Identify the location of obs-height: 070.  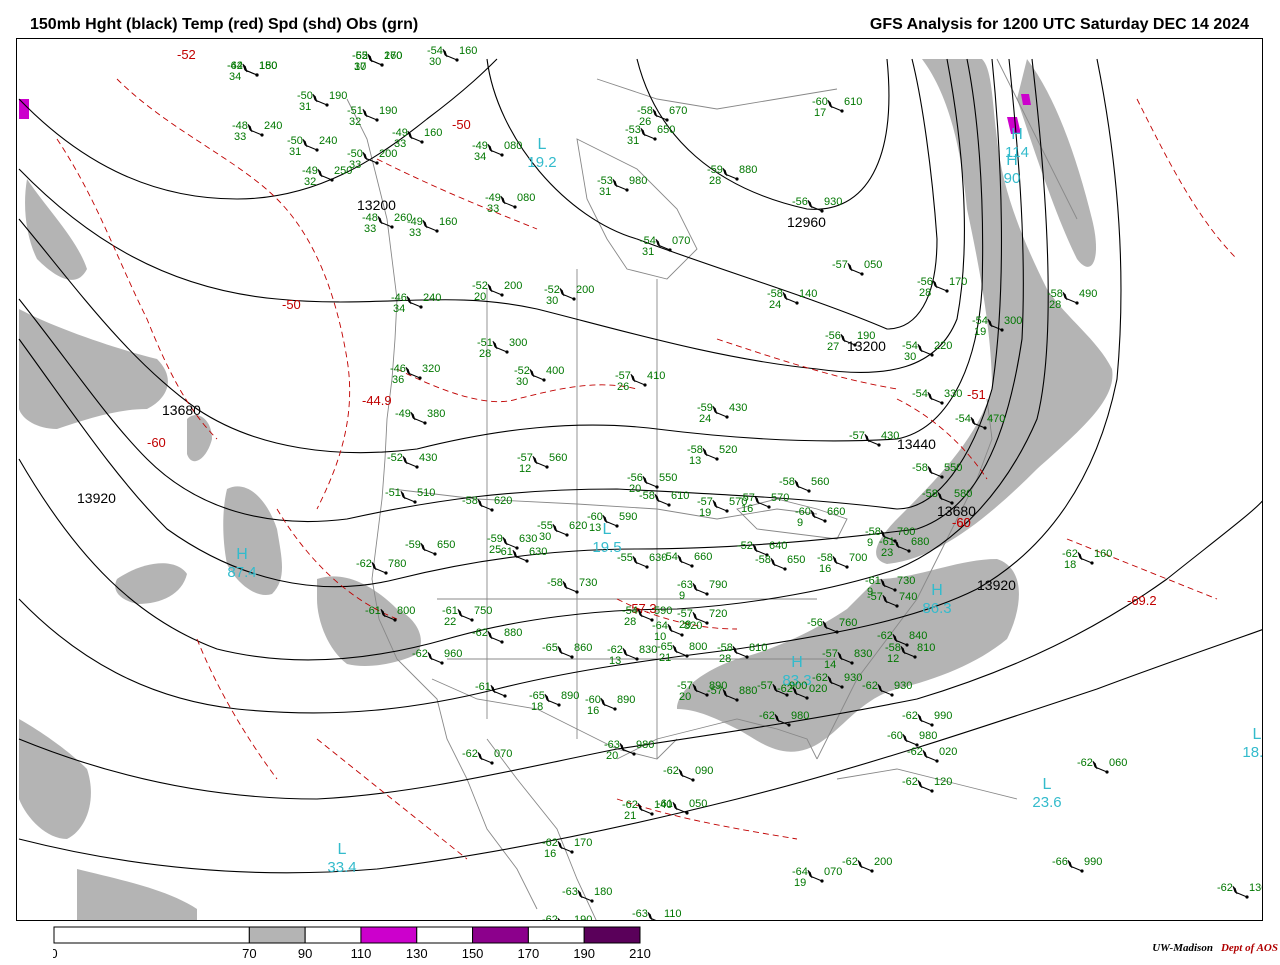
(833, 872).